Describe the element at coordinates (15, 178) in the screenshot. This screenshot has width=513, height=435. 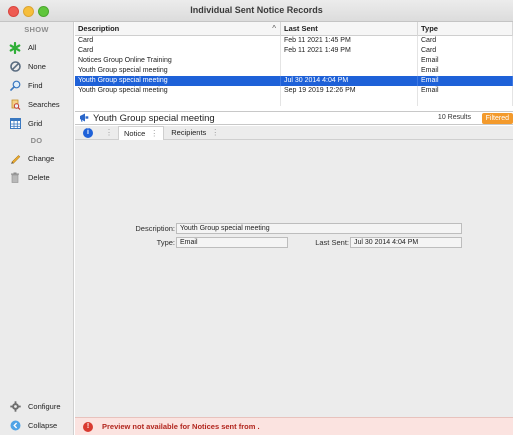
I see `trash-icon` at that location.